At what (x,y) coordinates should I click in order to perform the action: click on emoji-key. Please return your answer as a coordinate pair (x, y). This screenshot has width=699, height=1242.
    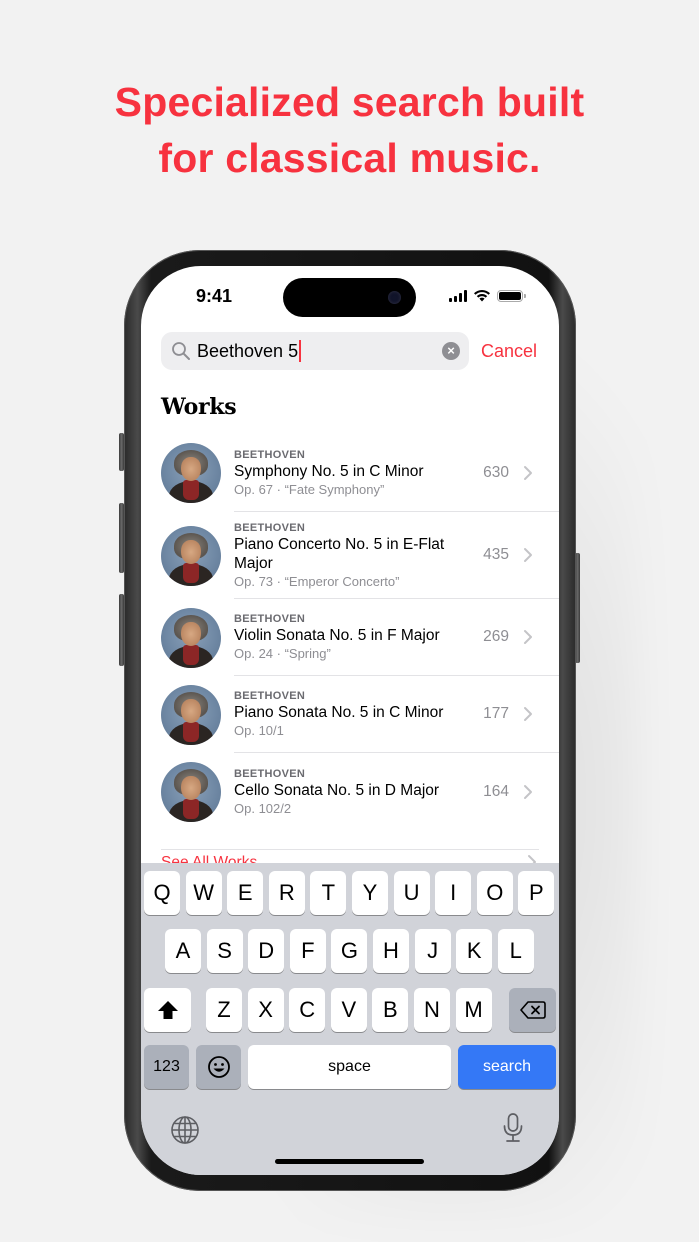
    Looking at the image, I should click on (218, 1067).